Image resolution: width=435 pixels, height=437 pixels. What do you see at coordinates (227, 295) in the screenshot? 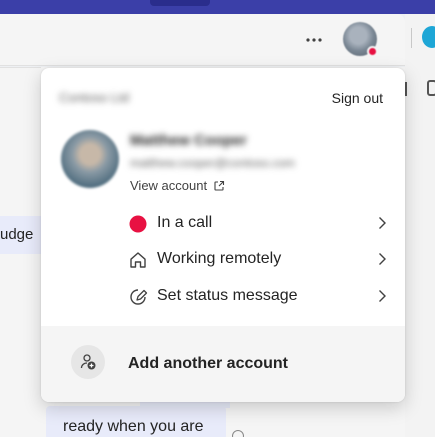
I see `status-message-label: Set status message` at bounding box center [227, 295].